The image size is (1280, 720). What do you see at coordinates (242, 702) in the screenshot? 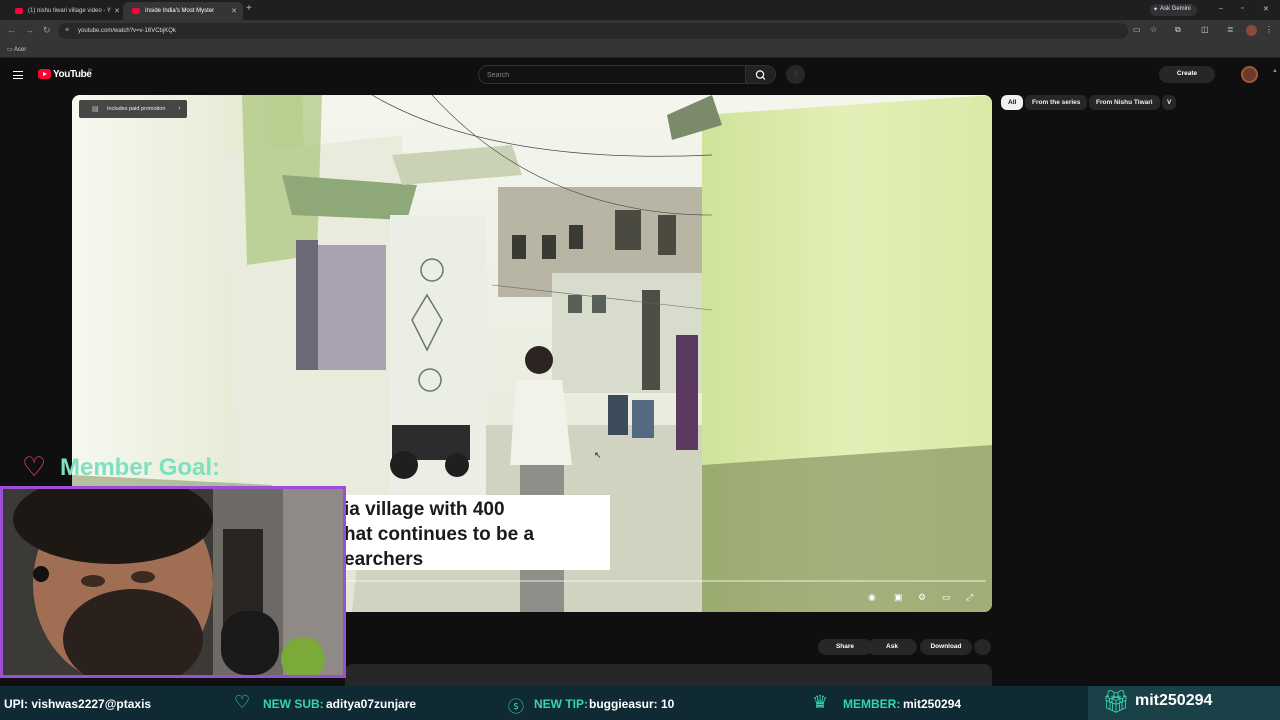
I see `heart-outline-icon: ♡` at bounding box center [242, 702].